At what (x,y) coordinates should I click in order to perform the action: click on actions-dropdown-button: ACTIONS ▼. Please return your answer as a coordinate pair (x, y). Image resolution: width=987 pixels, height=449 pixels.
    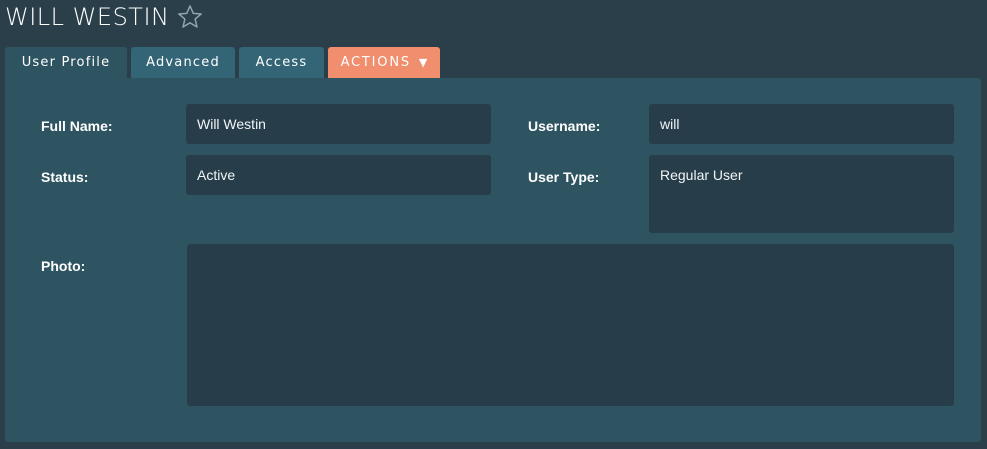
    Looking at the image, I should click on (384, 62).